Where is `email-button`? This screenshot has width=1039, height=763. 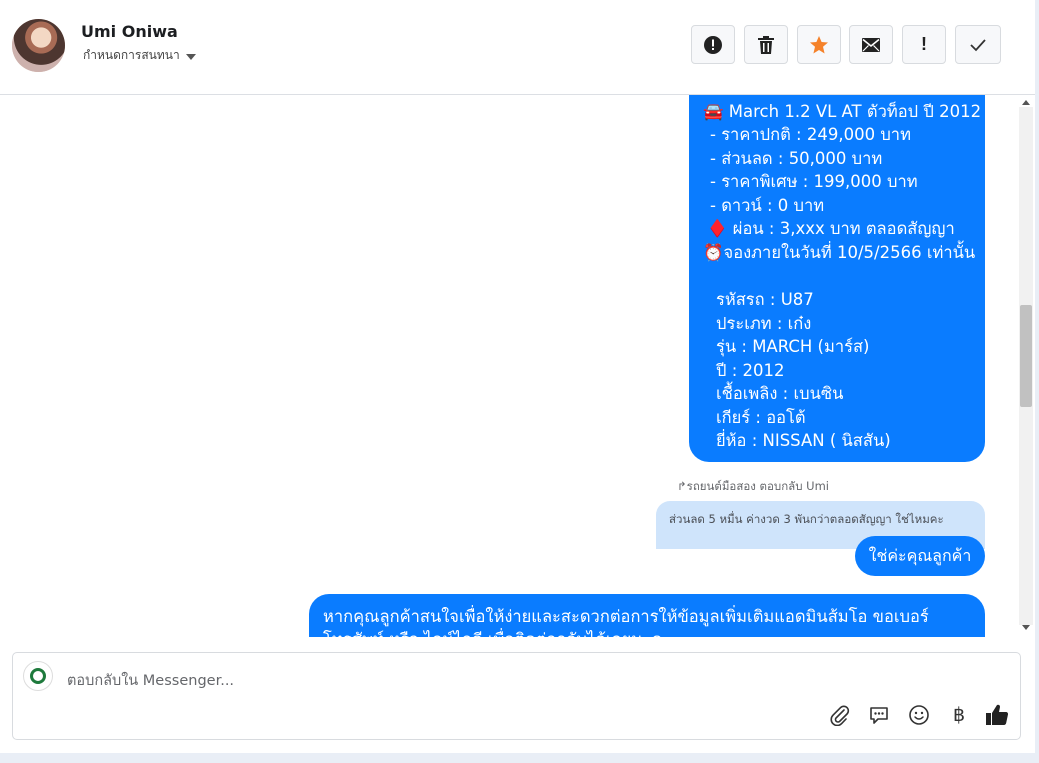 email-button is located at coordinates (871, 44).